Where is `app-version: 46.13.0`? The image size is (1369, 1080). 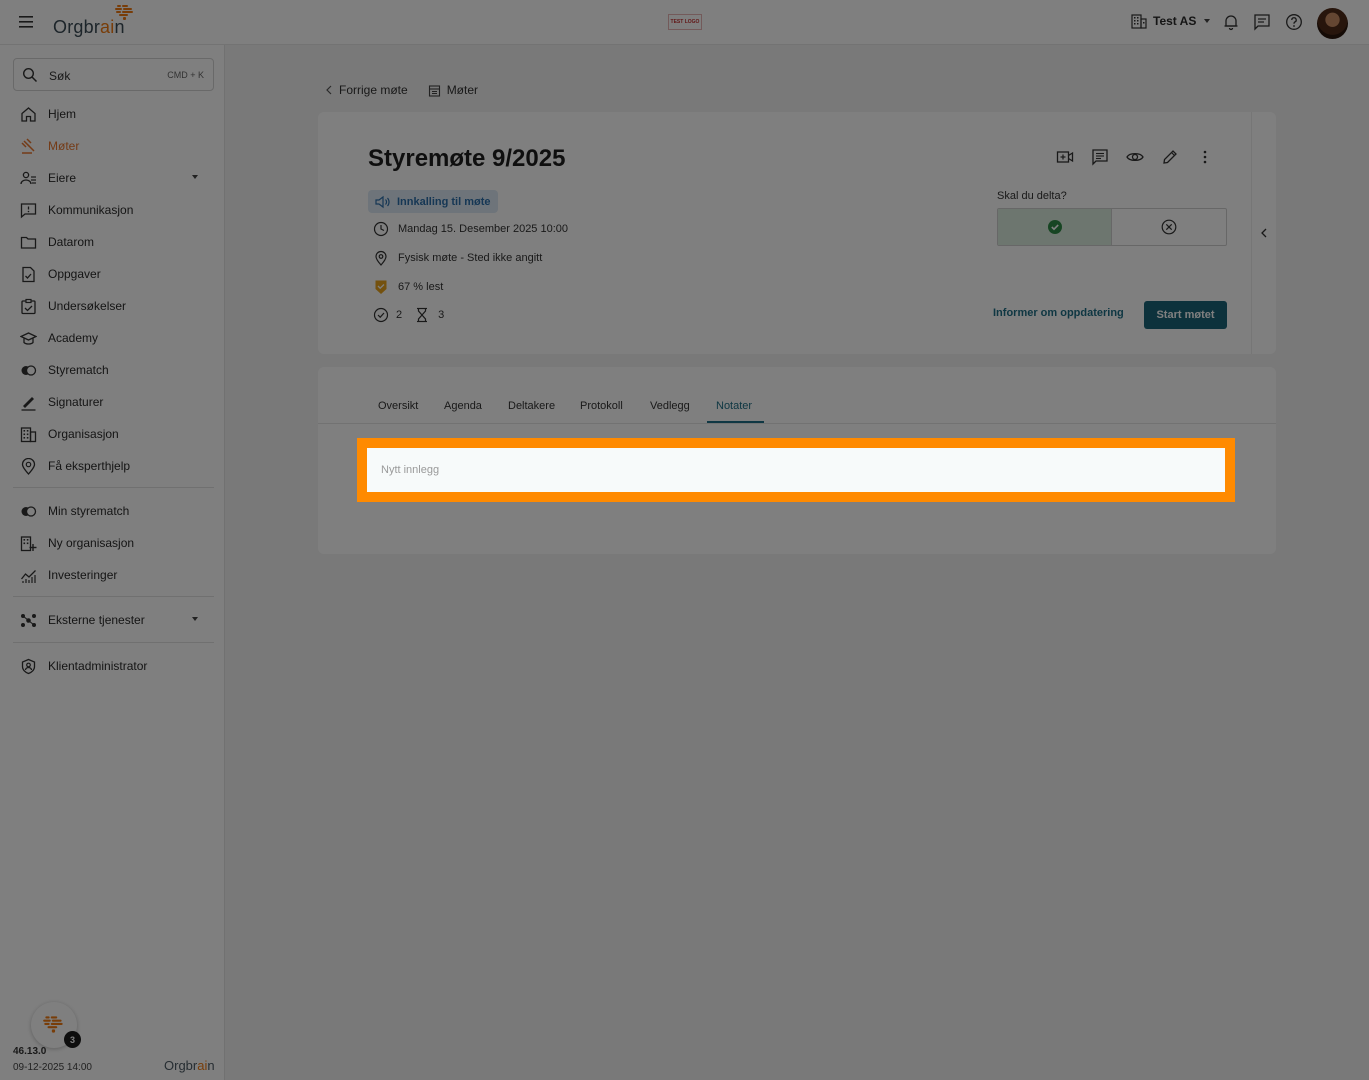
app-version: 46.13.0 is located at coordinates (30, 1051).